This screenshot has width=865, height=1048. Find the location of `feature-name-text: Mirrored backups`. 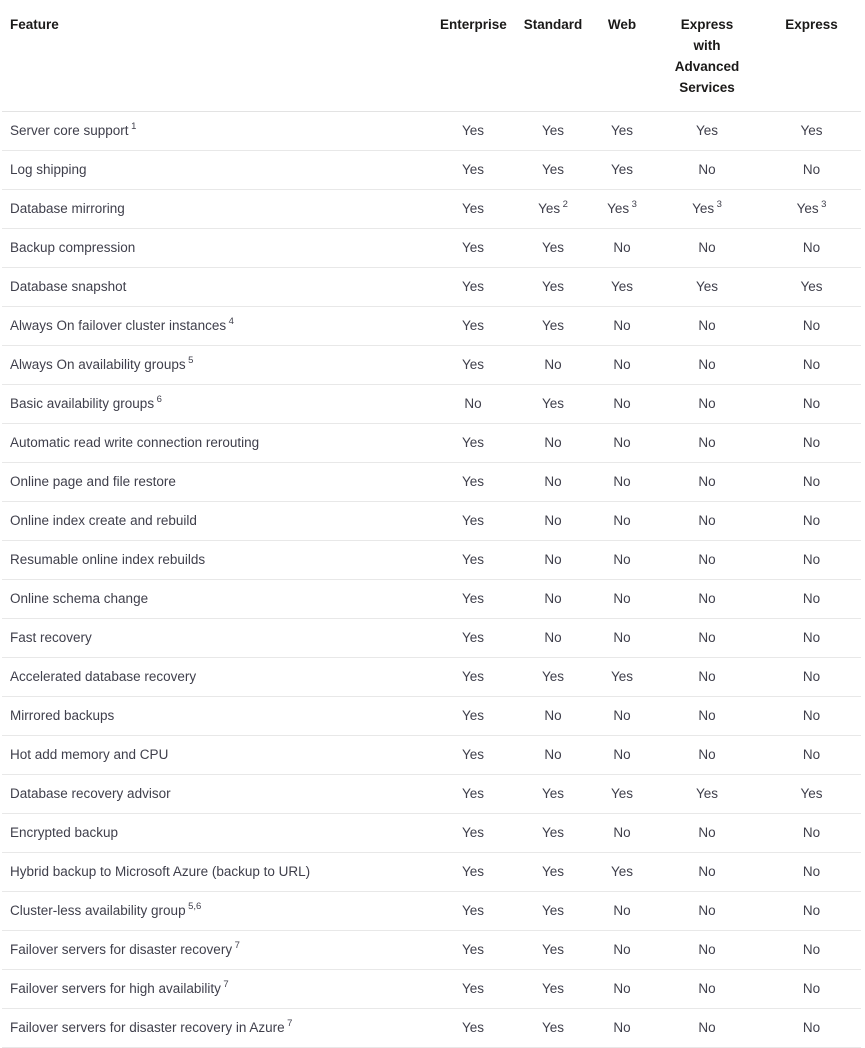

feature-name-text: Mirrored backups is located at coordinates (62, 715).